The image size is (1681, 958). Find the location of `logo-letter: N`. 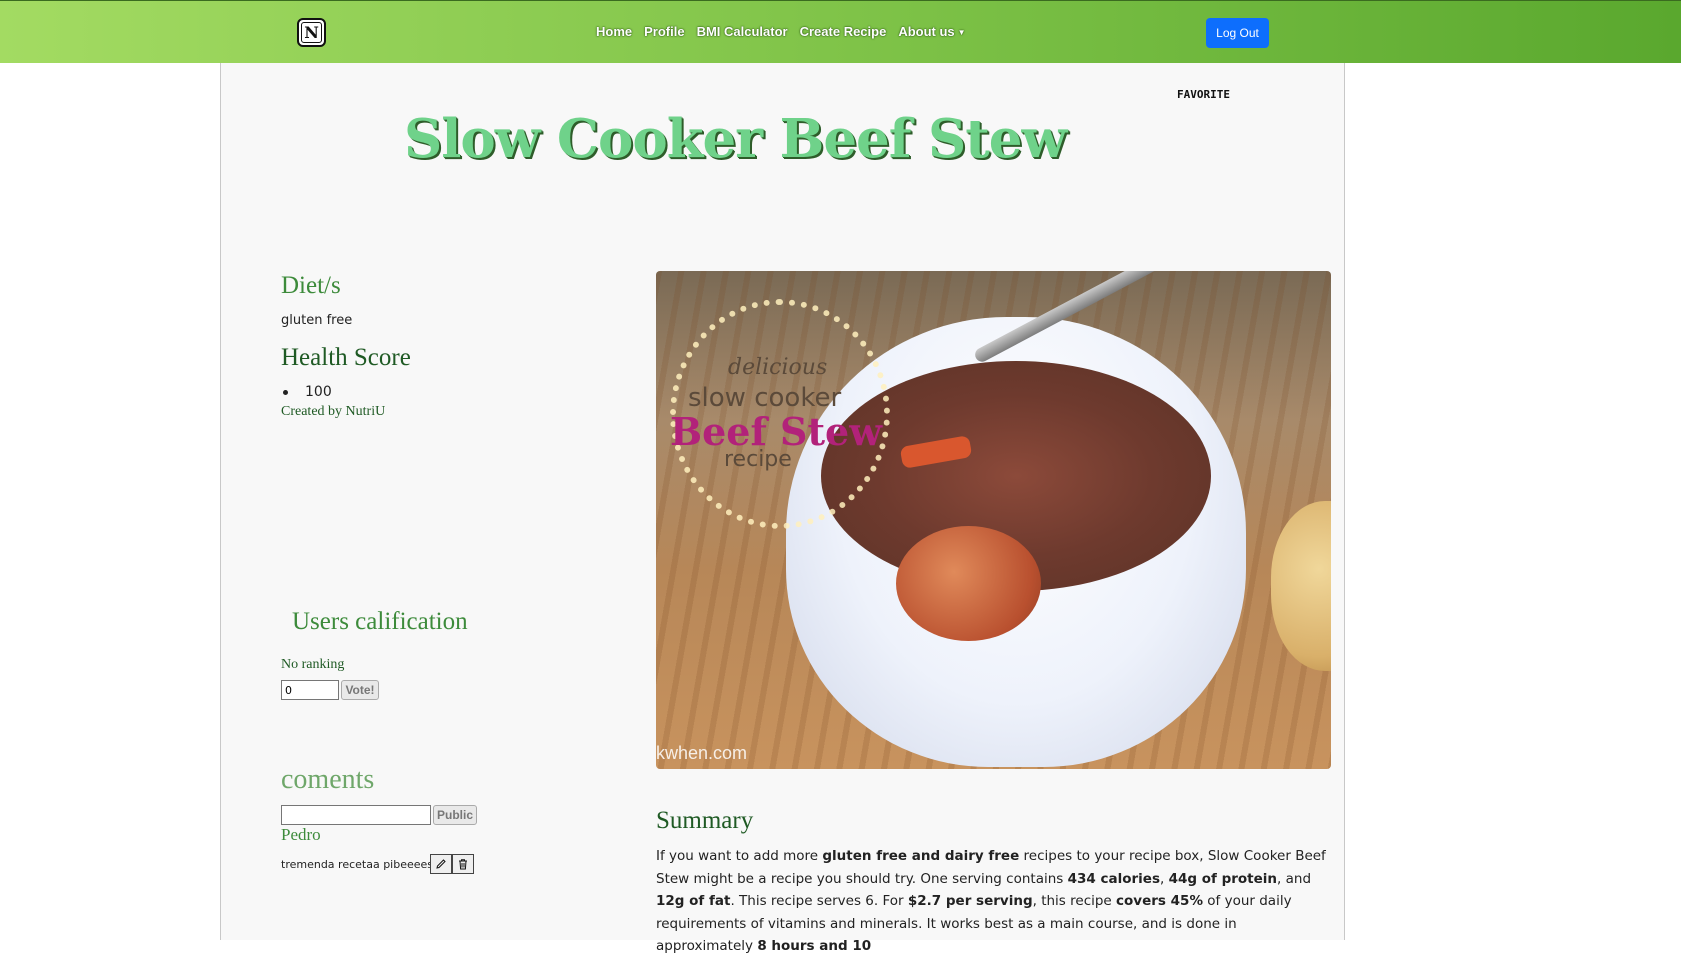

logo-letter: N is located at coordinates (311, 32).